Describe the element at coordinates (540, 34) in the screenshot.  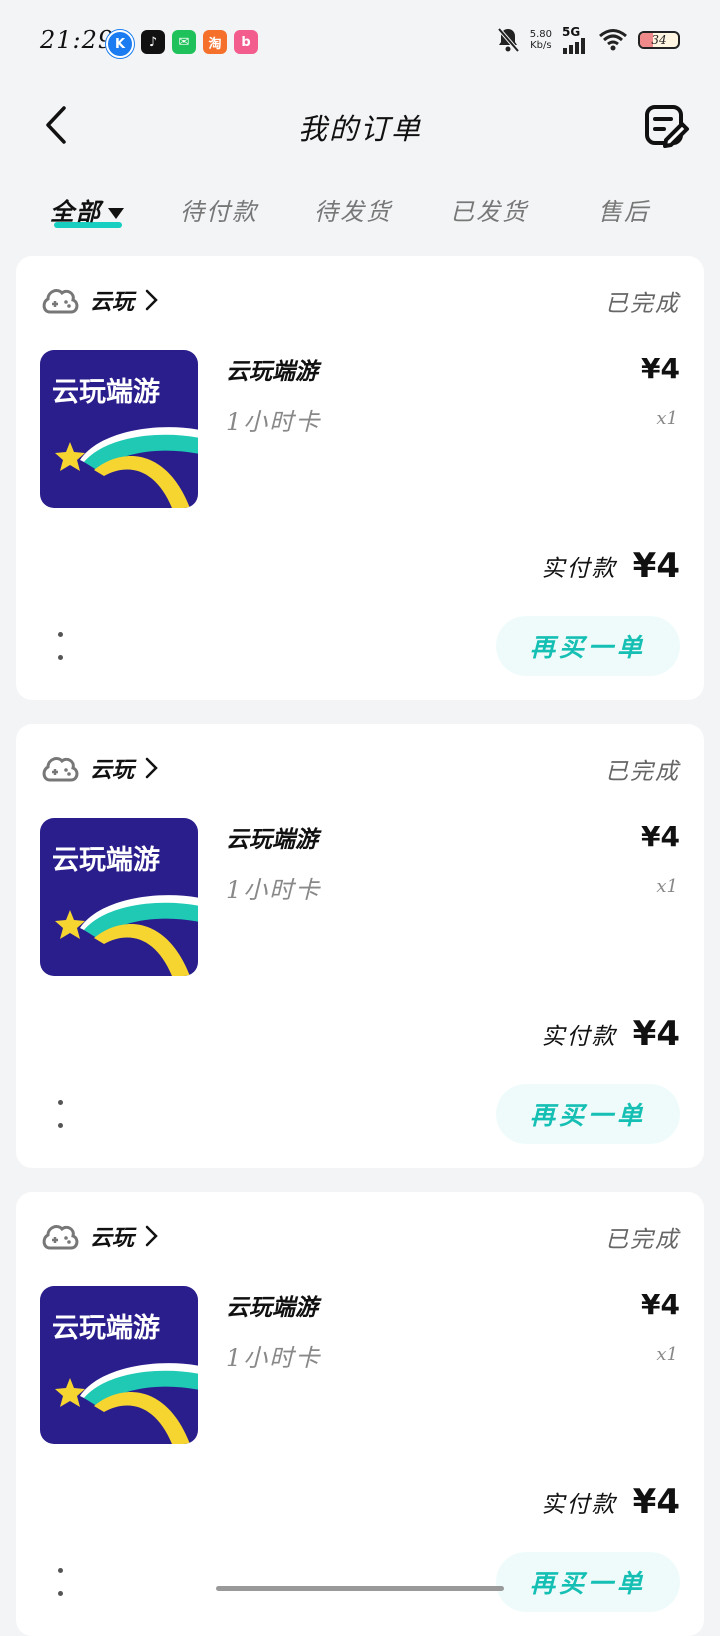
I see `net-speed-value: 5.80` at that location.